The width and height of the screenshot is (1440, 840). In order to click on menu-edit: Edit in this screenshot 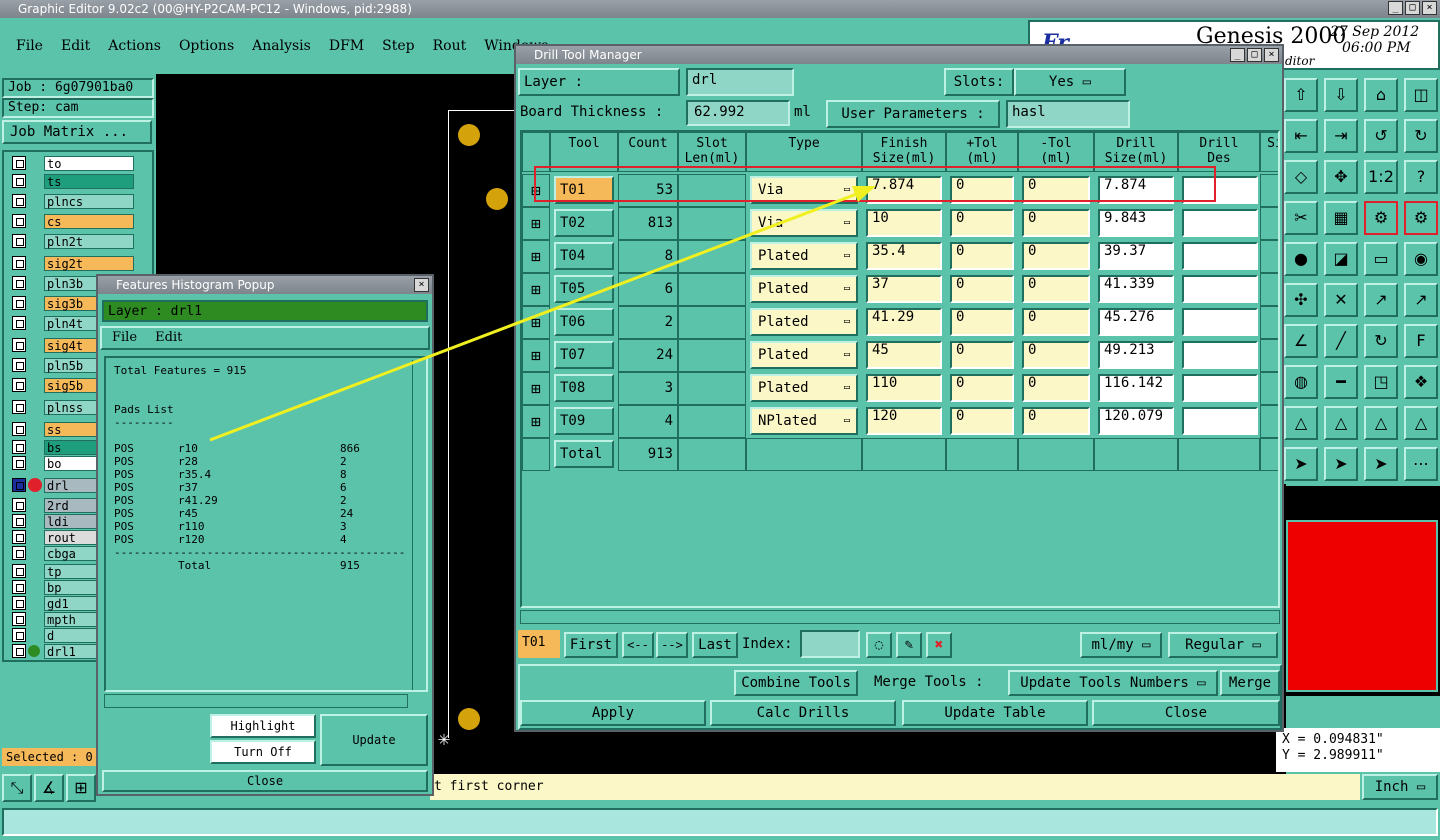, I will do `click(75, 46)`.